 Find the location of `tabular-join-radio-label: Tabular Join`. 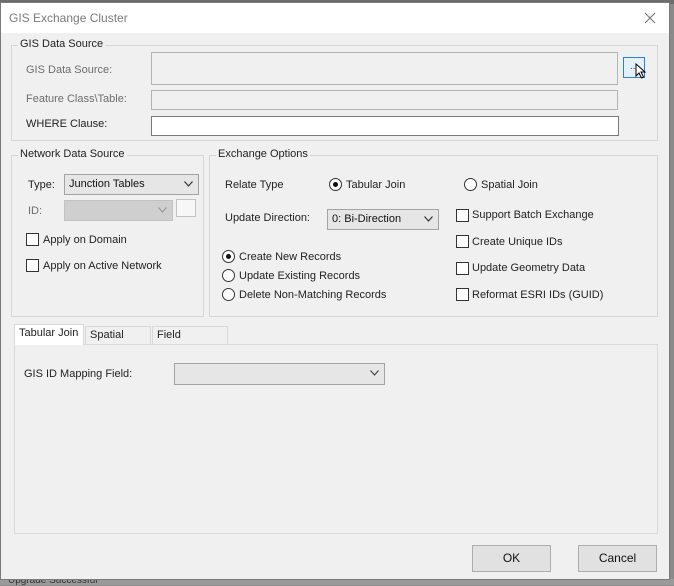

tabular-join-radio-label: Tabular Join is located at coordinates (376, 185).